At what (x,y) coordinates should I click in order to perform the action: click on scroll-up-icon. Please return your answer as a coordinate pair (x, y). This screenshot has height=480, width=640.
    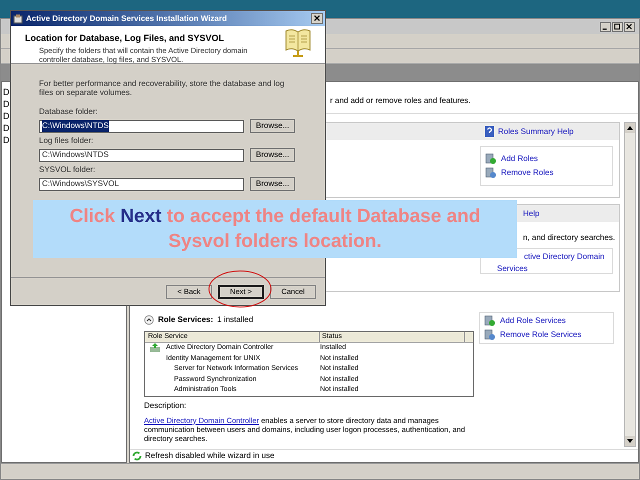
    Looking at the image, I should click on (630, 128).